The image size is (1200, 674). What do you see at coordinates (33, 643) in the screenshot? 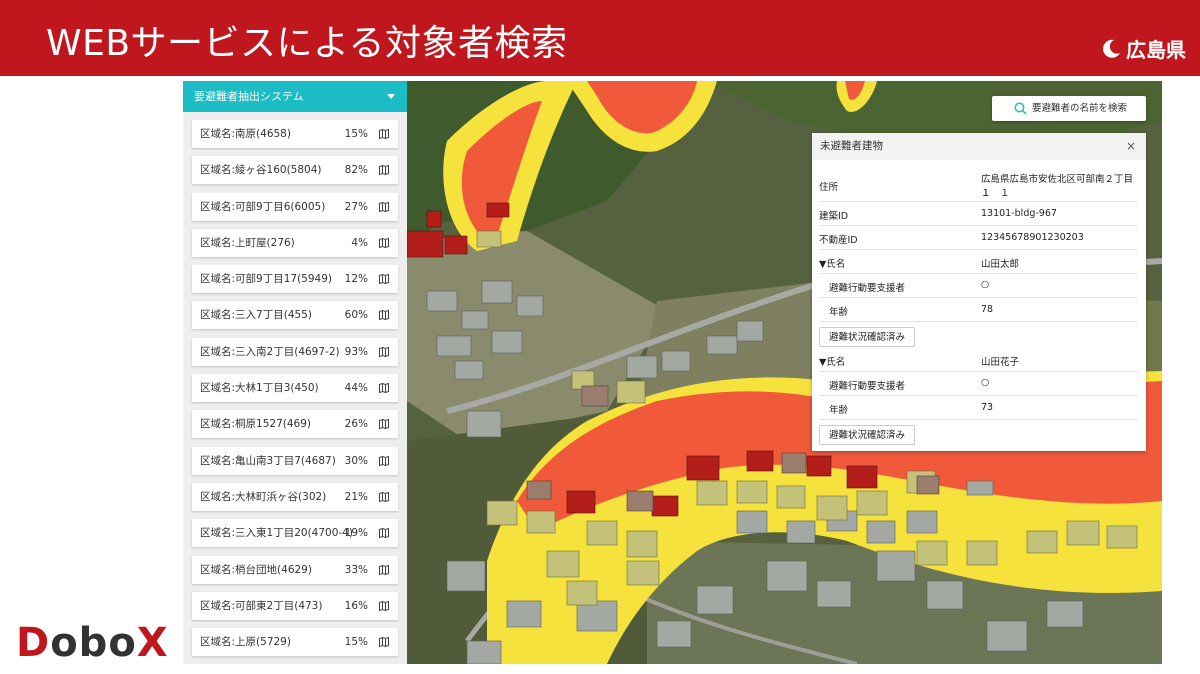
I see `logo-letter-d: D` at bounding box center [33, 643].